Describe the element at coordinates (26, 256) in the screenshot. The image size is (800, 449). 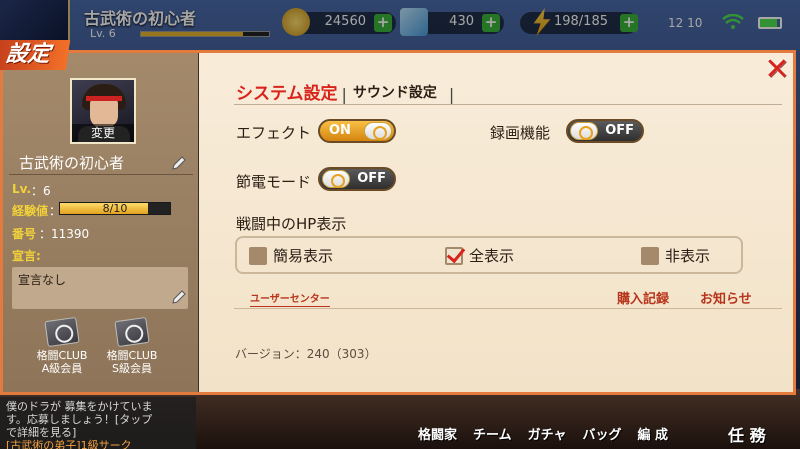
I see `declaration-label: 宣言:` at that location.